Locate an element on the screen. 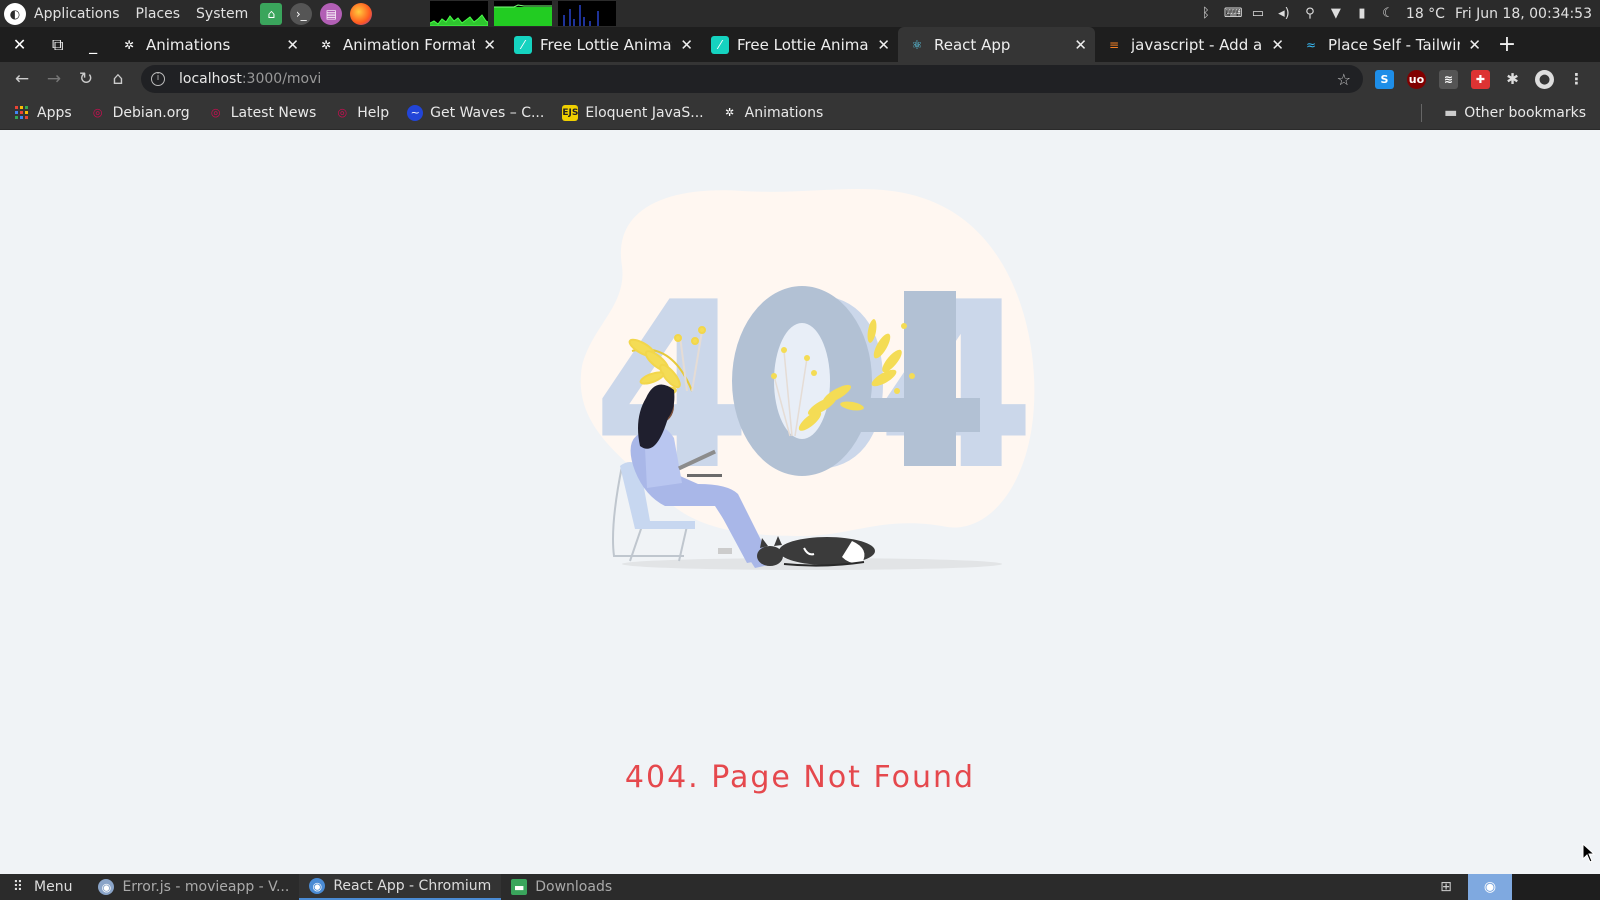 The width and height of the screenshot is (1600, 900). tab-label: Place Self - Tailwind is located at coordinates (1394, 44).